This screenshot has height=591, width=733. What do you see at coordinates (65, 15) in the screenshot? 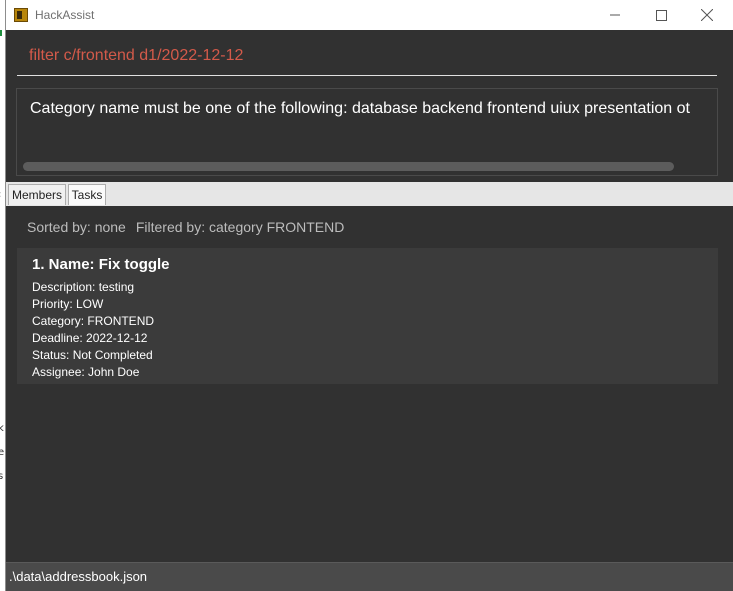
I see `window-title: HackAssist` at bounding box center [65, 15].